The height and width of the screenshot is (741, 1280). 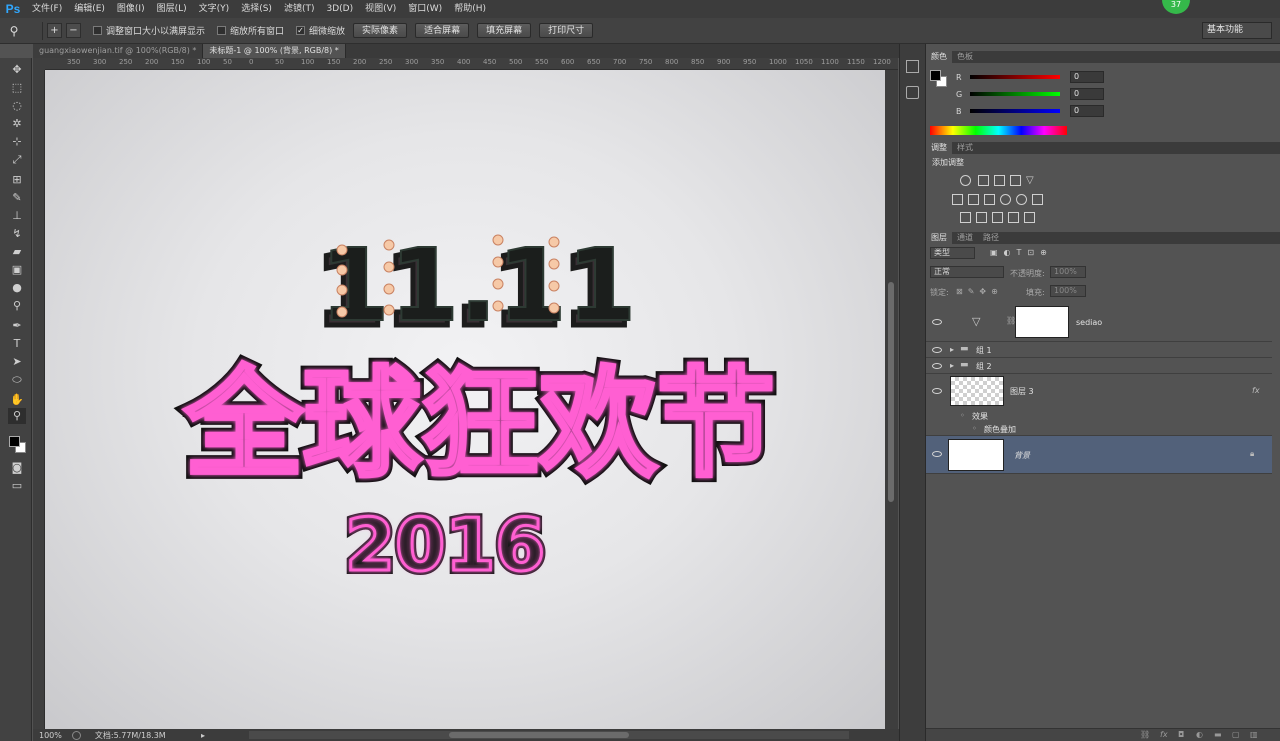 What do you see at coordinates (380, 30) in the screenshot?
I see `actual-pixels-button: 实际像素` at bounding box center [380, 30].